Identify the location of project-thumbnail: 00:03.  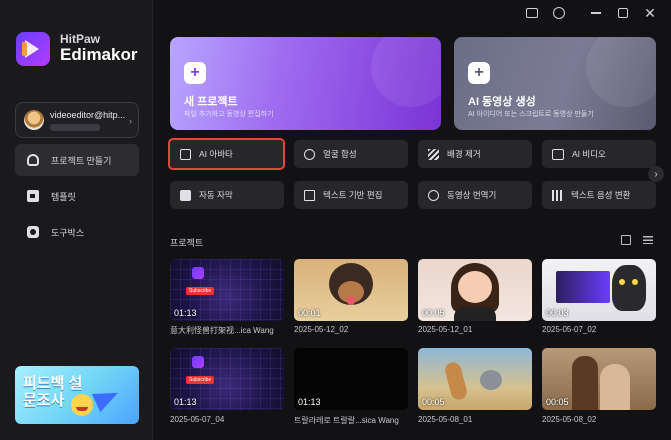
(599, 290).